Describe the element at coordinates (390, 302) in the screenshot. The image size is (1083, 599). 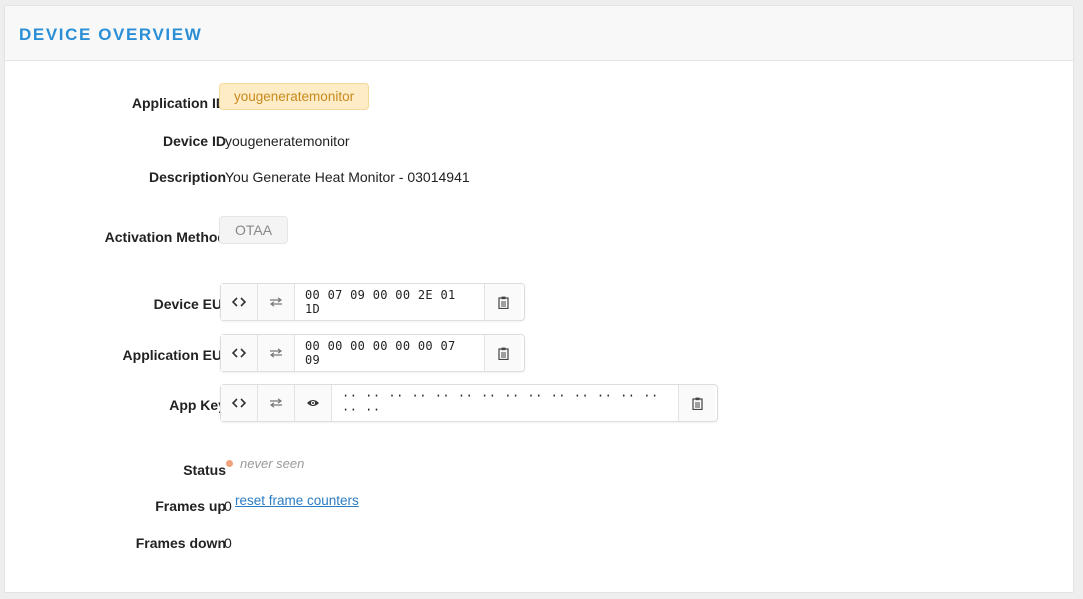
I see `device-eui-value: 00 07 09 00 00 2E 01 1D` at that location.